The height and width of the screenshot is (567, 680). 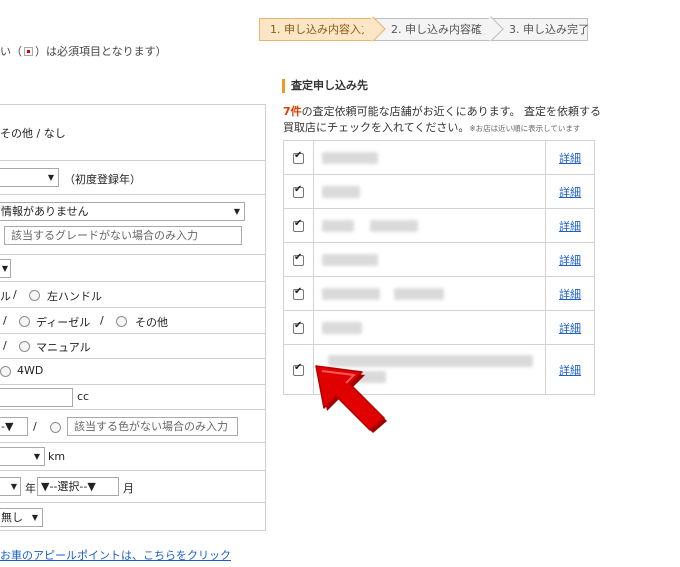 What do you see at coordinates (549, 29) in the screenshot?
I see `step-complete-label: 3. 申し込み完了` at bounding box center [549, 29].